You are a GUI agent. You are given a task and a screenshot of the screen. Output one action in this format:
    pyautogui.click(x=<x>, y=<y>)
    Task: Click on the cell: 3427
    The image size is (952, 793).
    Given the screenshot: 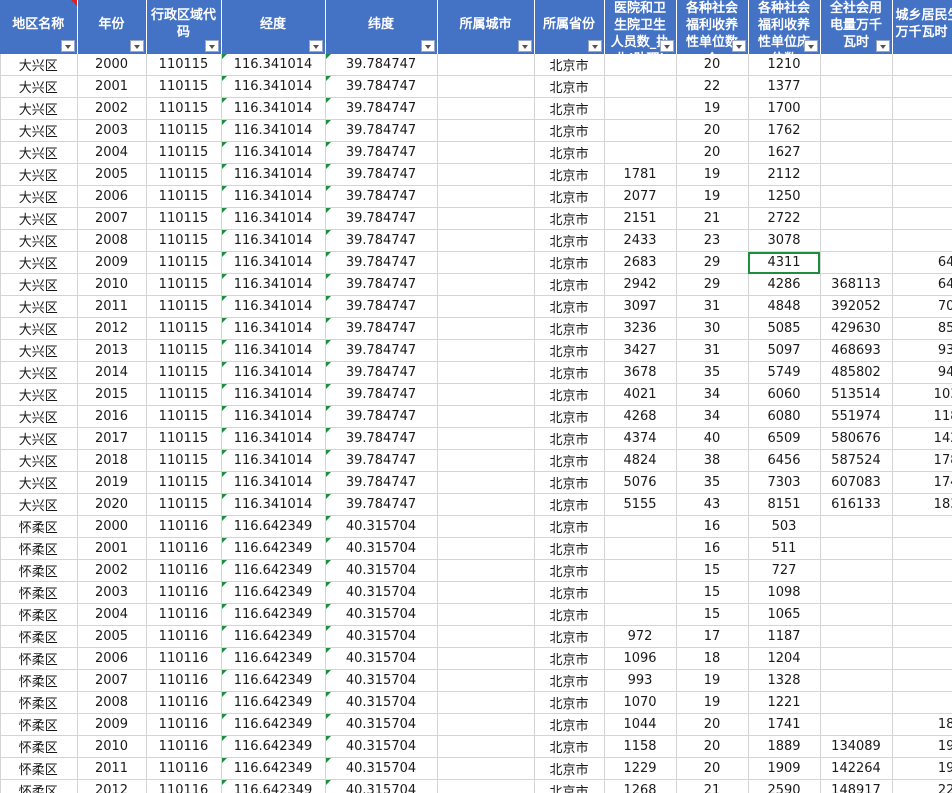 What is the action you would take?
    pyautogui.click(x=640, y=350)
    